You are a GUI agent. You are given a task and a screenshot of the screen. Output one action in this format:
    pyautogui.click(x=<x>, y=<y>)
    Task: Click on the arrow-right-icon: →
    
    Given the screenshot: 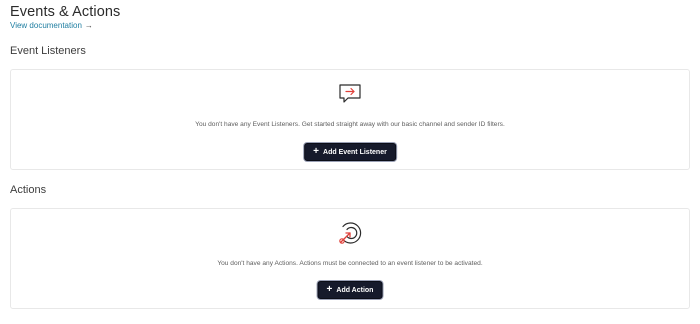 What is the action you would take?
    pyautogui.click(x=88, y=25)
    